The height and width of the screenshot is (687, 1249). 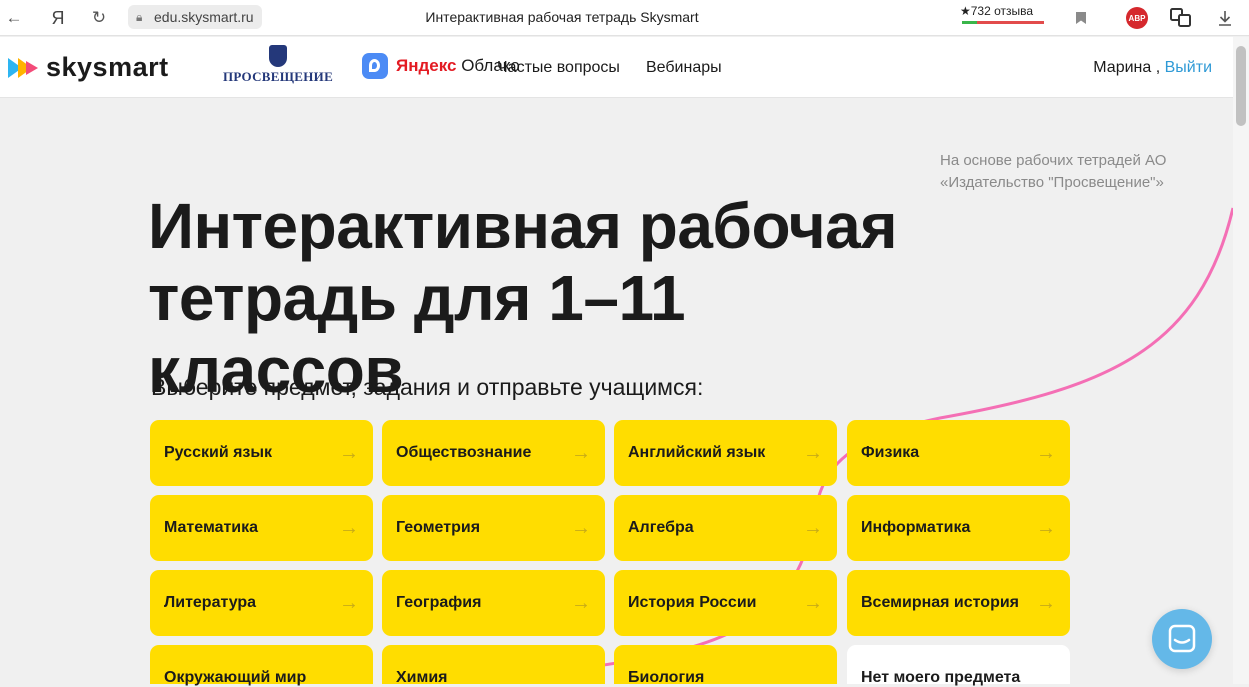 What do you see at coordinates (438, 527) in the screenshot?
I see `subject-card-label: Геометрия` at bounding box center [438, 527].